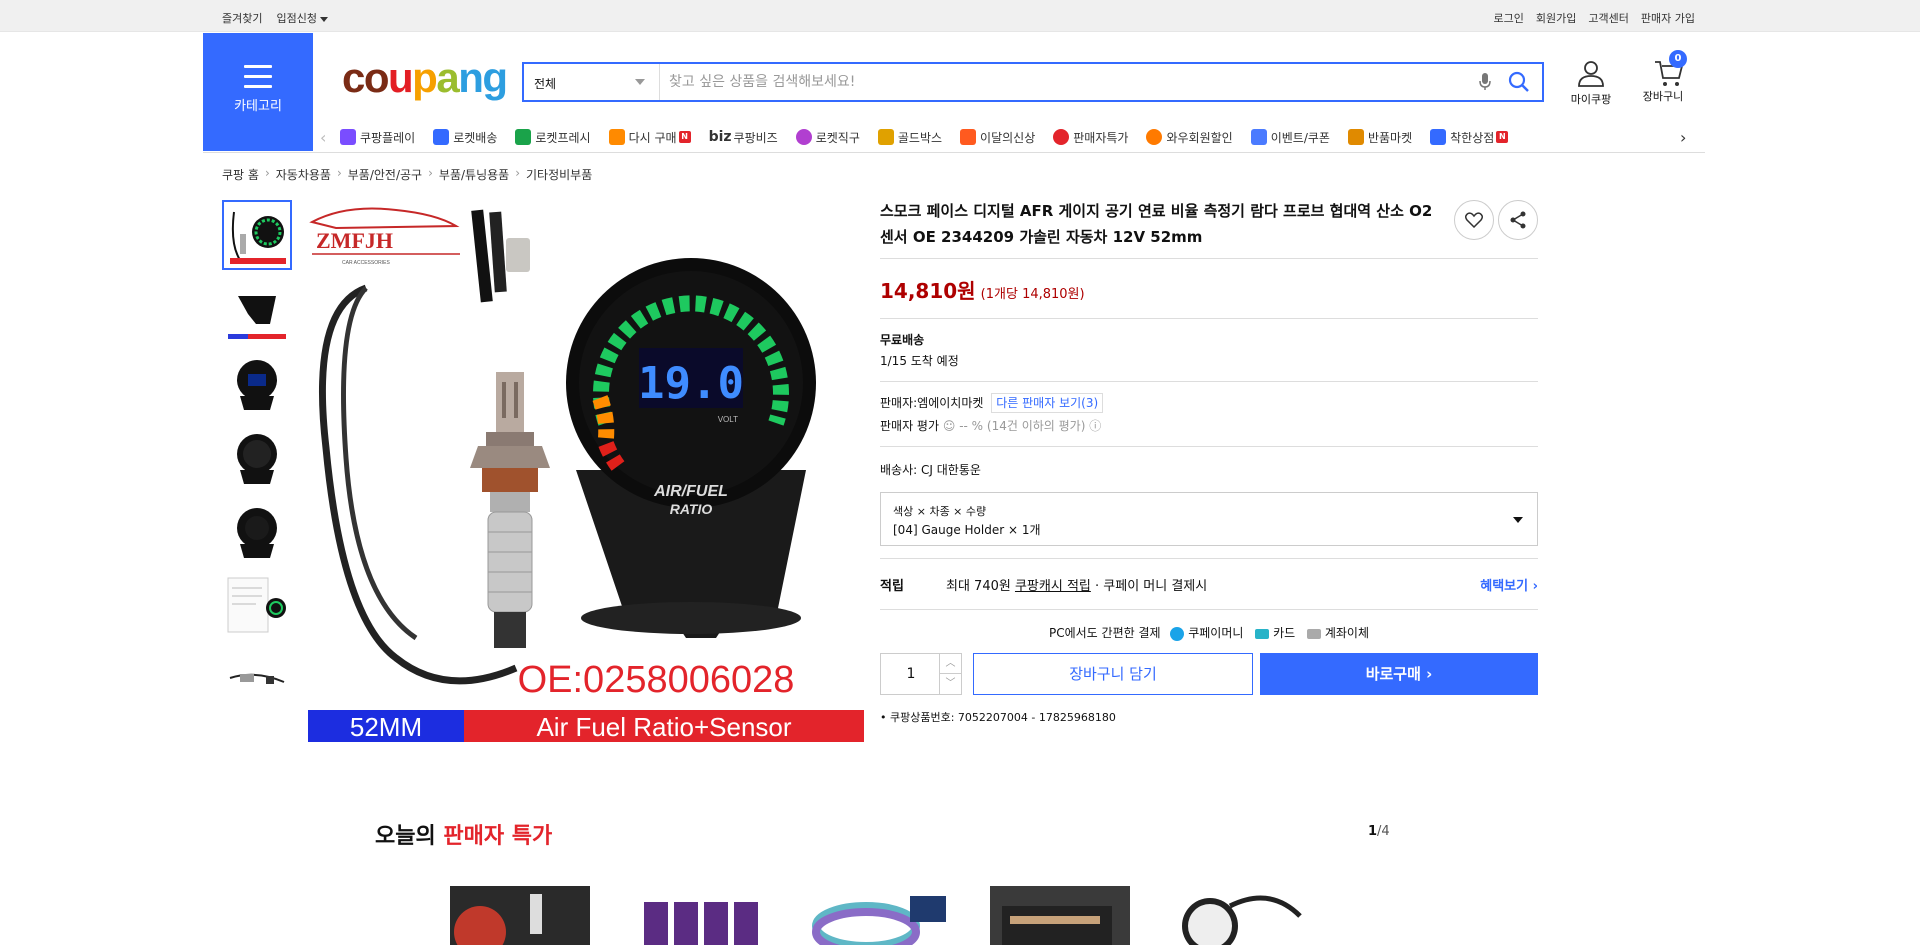  Describe the element at coordinates (1556, 18) in the screenshot. I see `signup-link: 회원가입` at that location.